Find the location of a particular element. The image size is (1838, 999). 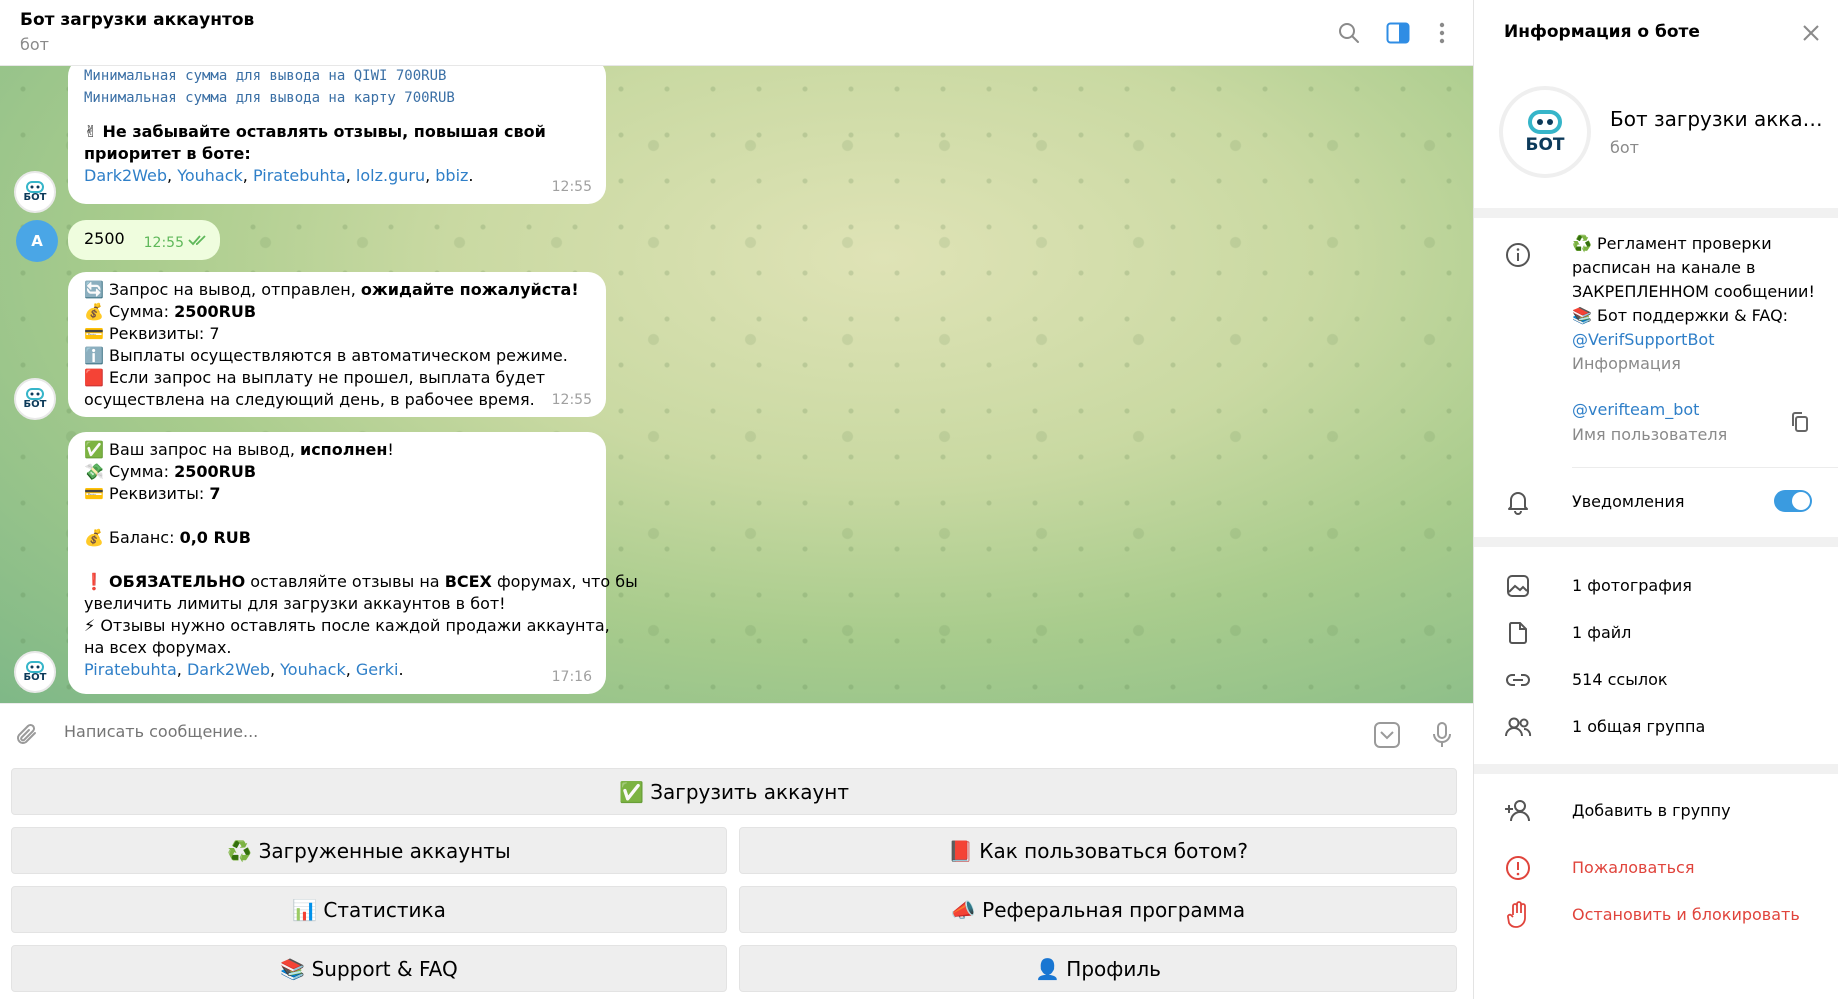

block-button: Остановить и блокировать is located at coordinates (1686, 915).